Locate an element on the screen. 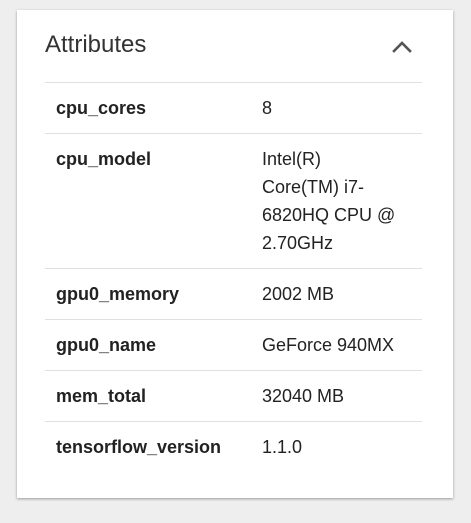 The width and height of the screenshot is (471, 523). collapse-button is located at coordinates (402, 47).